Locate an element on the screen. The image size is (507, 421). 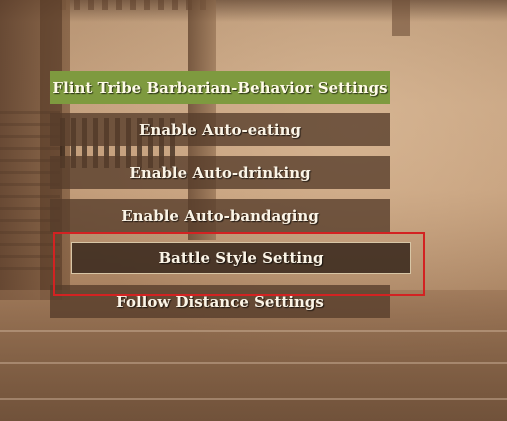
menu-header-title: Flint Tribe Barbarian-Behavior Settings is located at coordinates (220, 87).